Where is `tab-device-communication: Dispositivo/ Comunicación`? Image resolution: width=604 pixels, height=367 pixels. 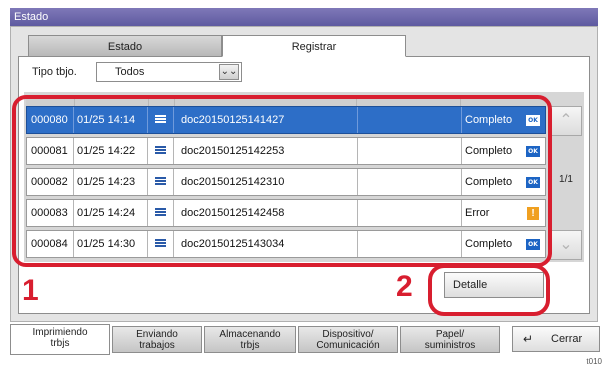
tab-device-communication: Dispositivo/ Comunicación is located at coordinates (348, 339).